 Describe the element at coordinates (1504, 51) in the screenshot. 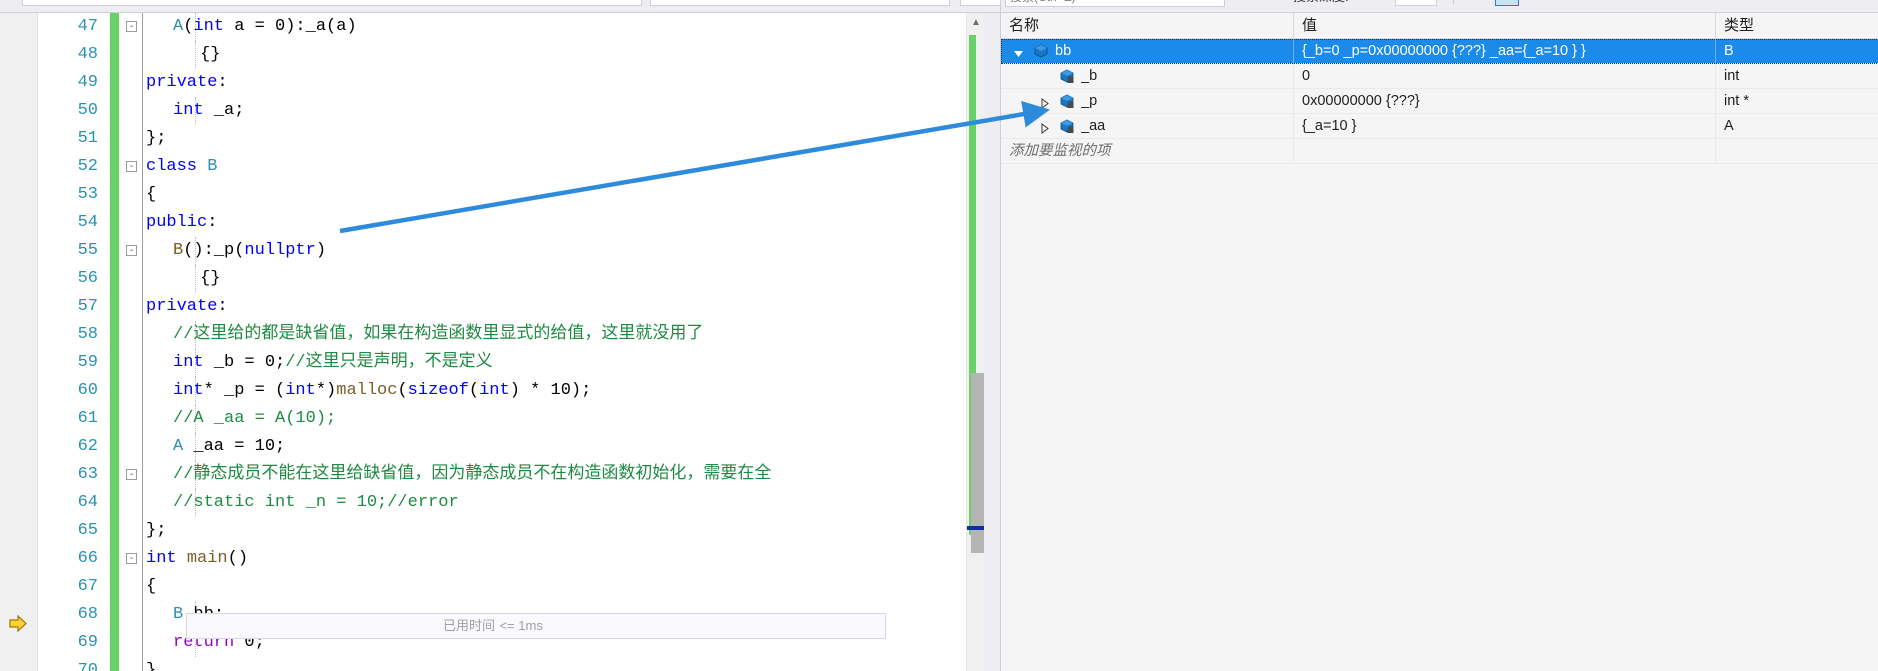

I see `watch-row-value: {_b=0 _p=0x00000000 {???} _aa={_a=10 } }` at that location.